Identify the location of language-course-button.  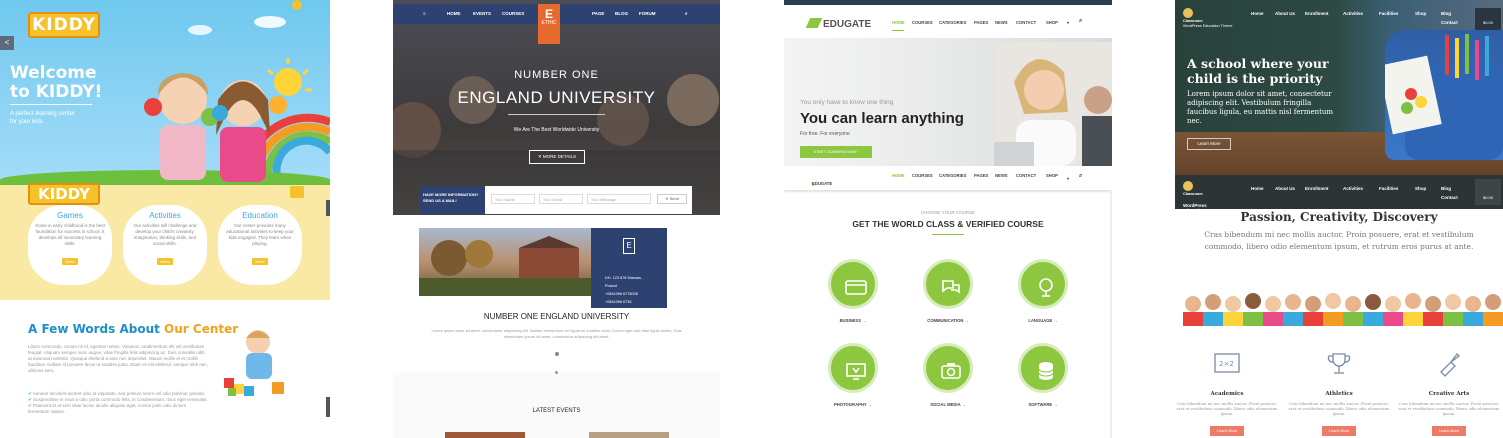
(1043, 284).